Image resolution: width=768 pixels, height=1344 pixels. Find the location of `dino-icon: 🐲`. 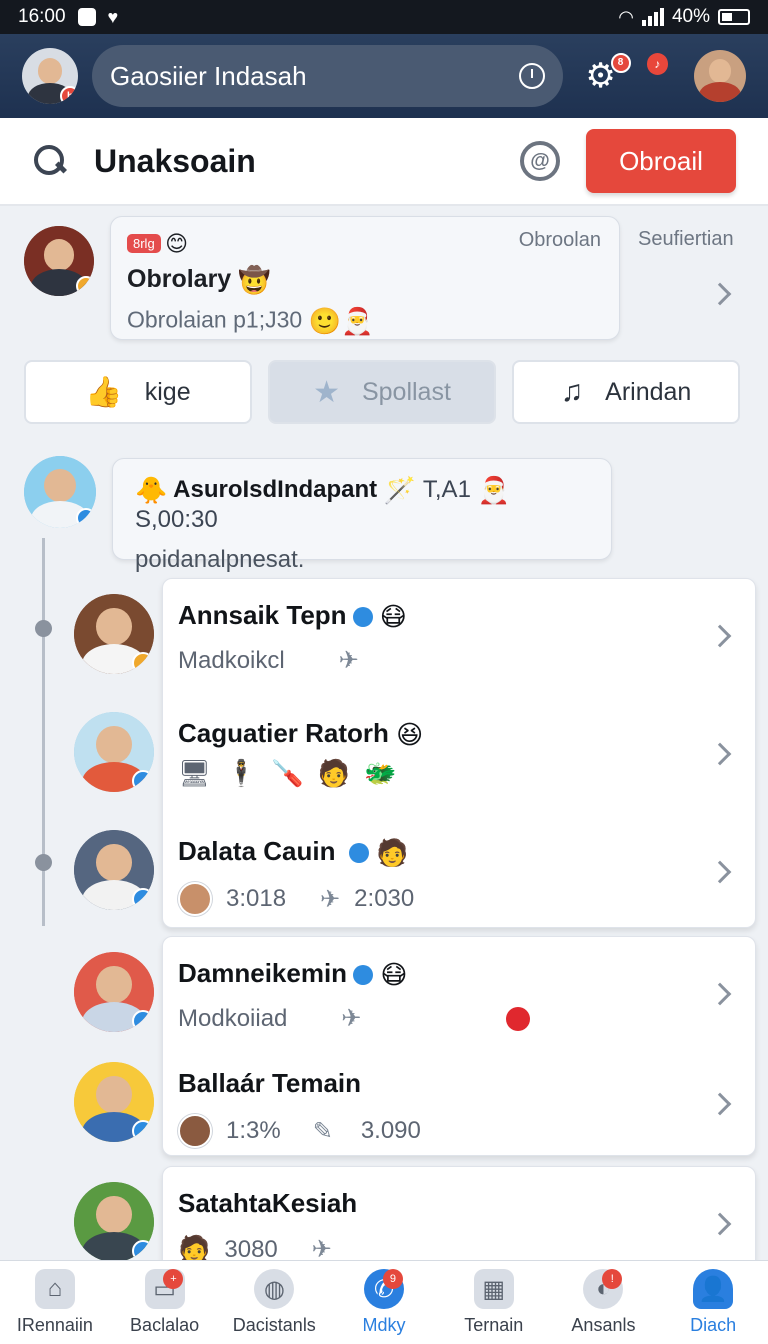

dino-icon: 🐲 is located at coordinates (380, 773).